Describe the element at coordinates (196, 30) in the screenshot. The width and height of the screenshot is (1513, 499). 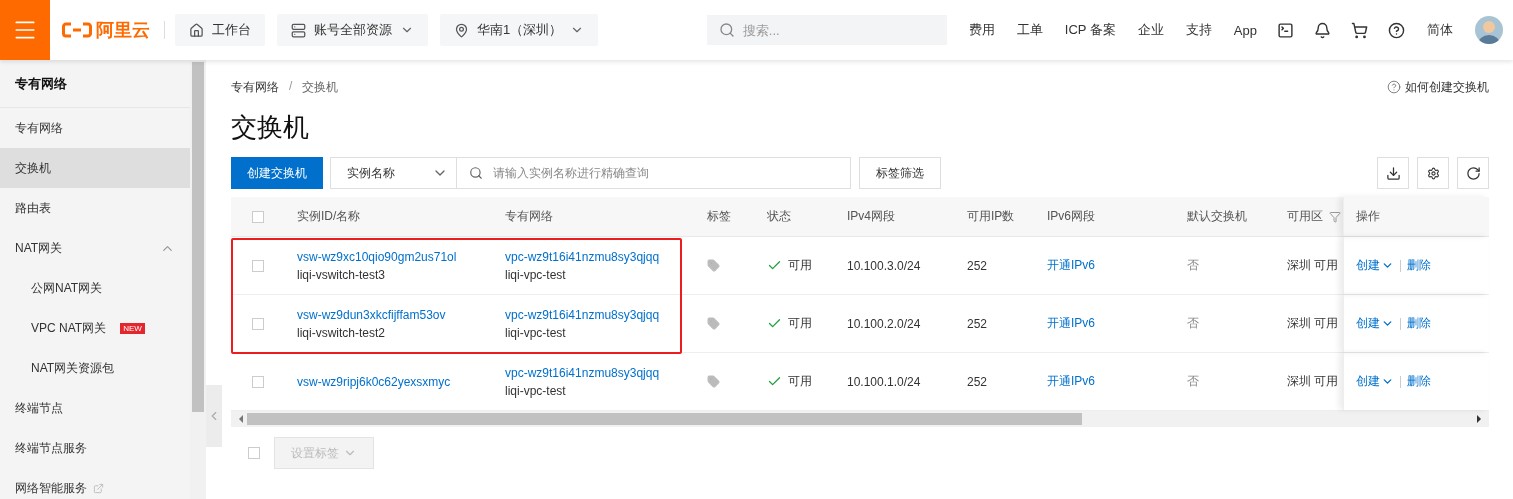
I see `home-icon` at that location.